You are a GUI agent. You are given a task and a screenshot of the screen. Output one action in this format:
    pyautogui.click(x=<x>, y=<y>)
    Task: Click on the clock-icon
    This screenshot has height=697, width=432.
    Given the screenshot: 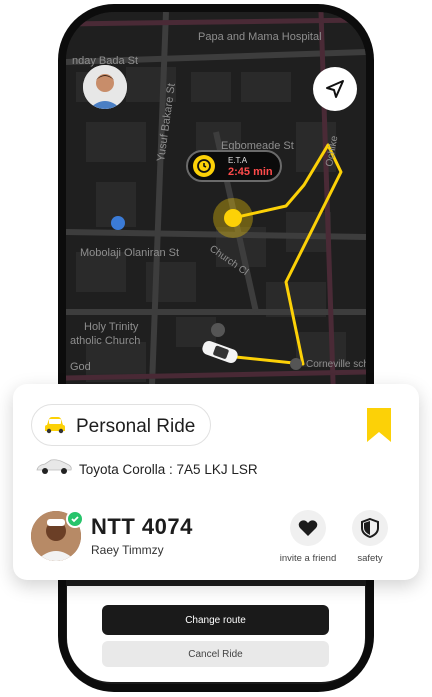 What is the action you would take?
    pyautogui.click(x=204, y=166)
    